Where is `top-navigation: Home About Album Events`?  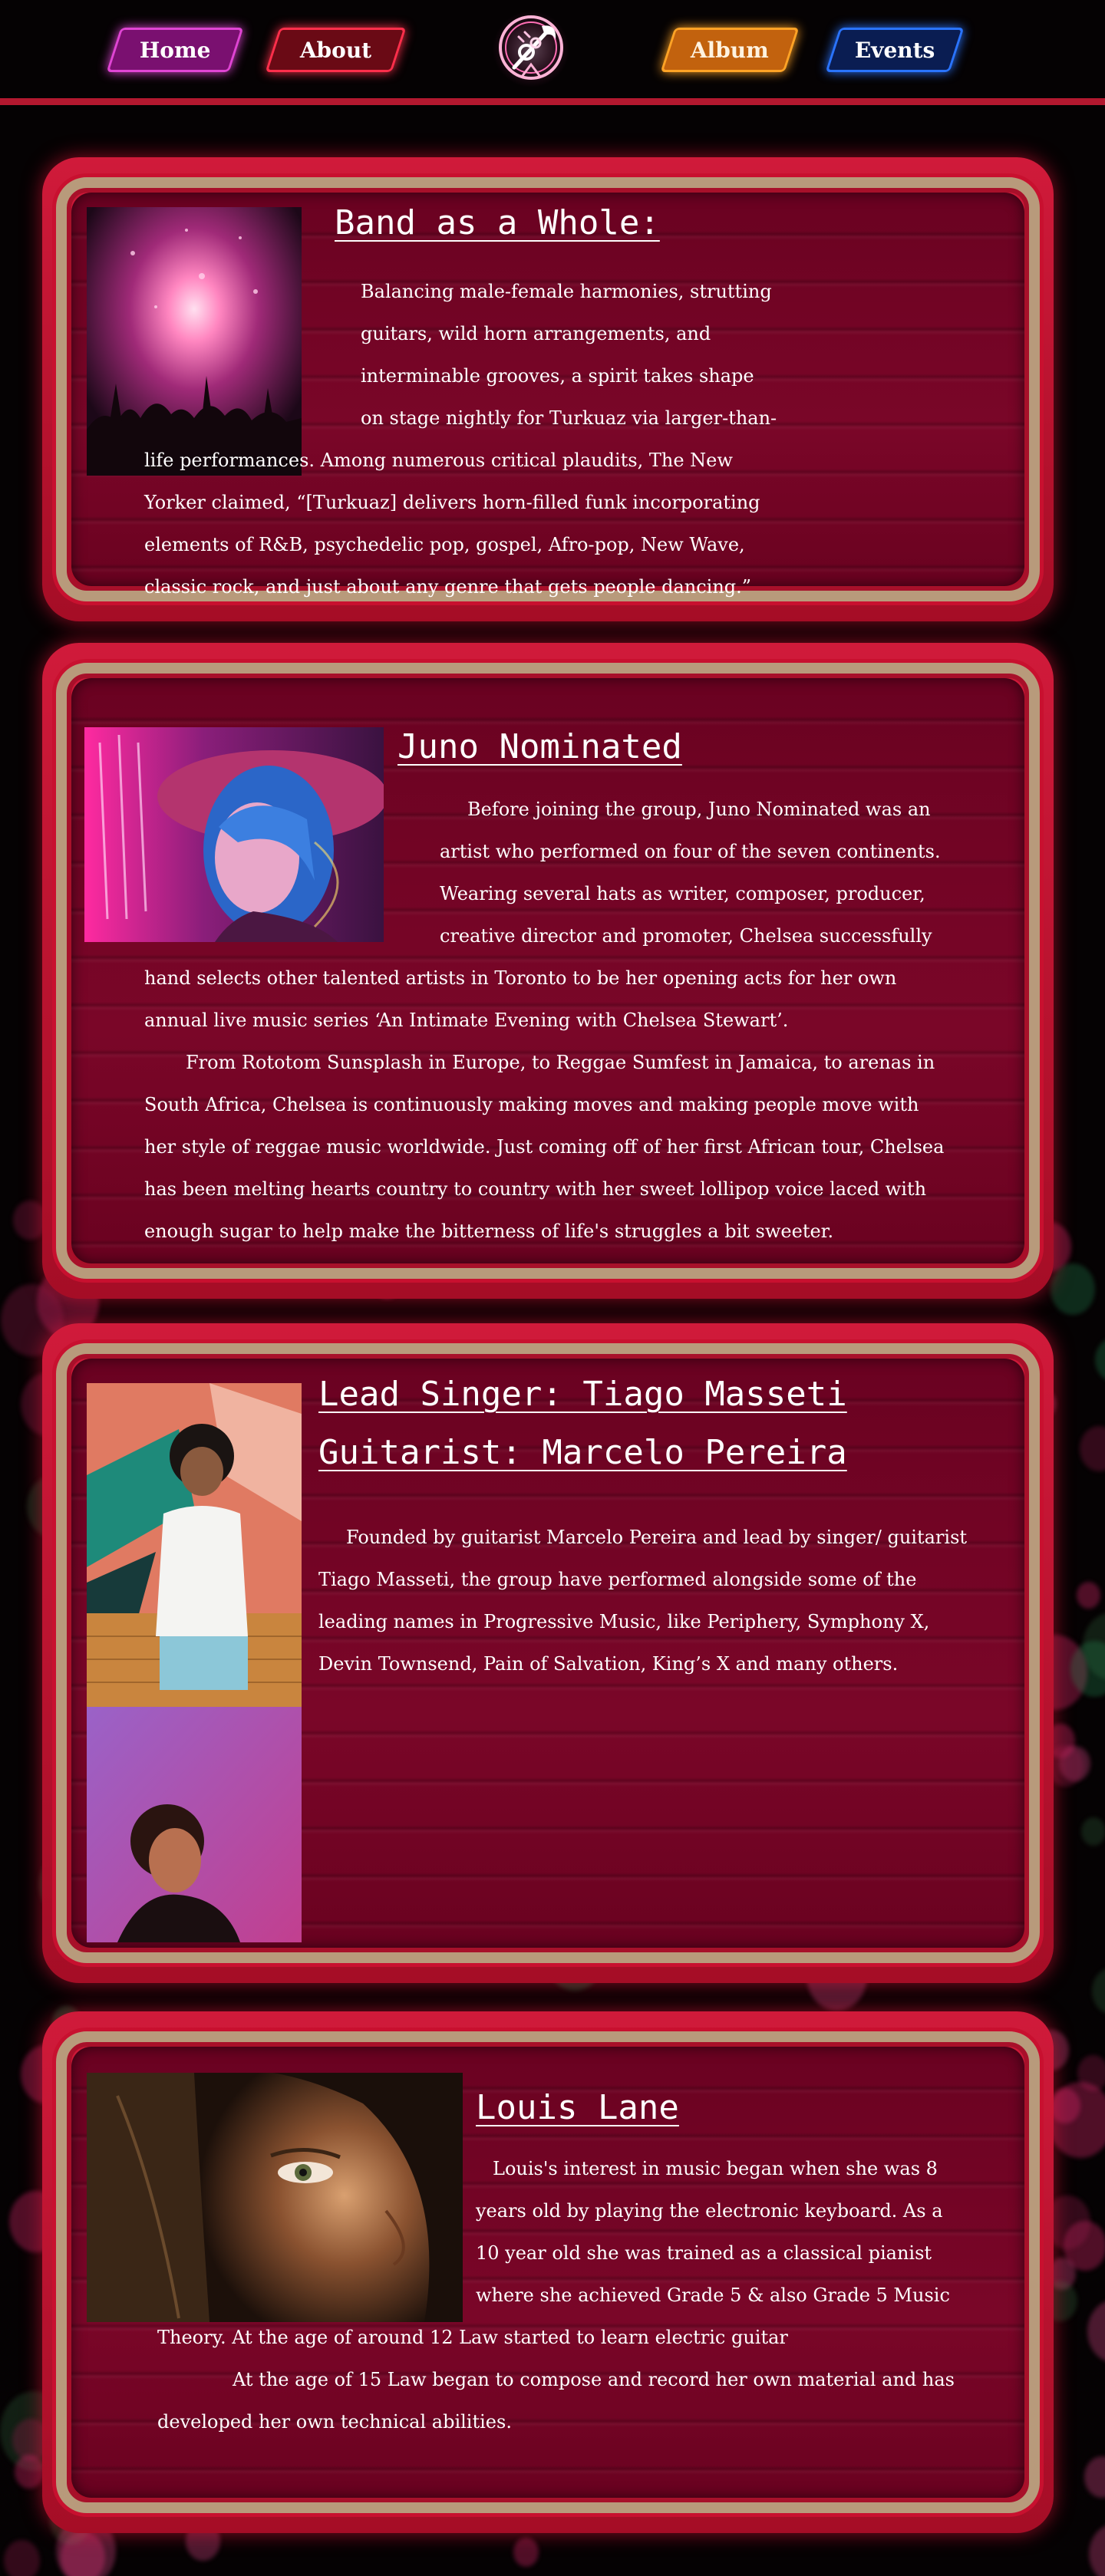
top-navigation: Home About Album Events is located at coordinates (552, 53).